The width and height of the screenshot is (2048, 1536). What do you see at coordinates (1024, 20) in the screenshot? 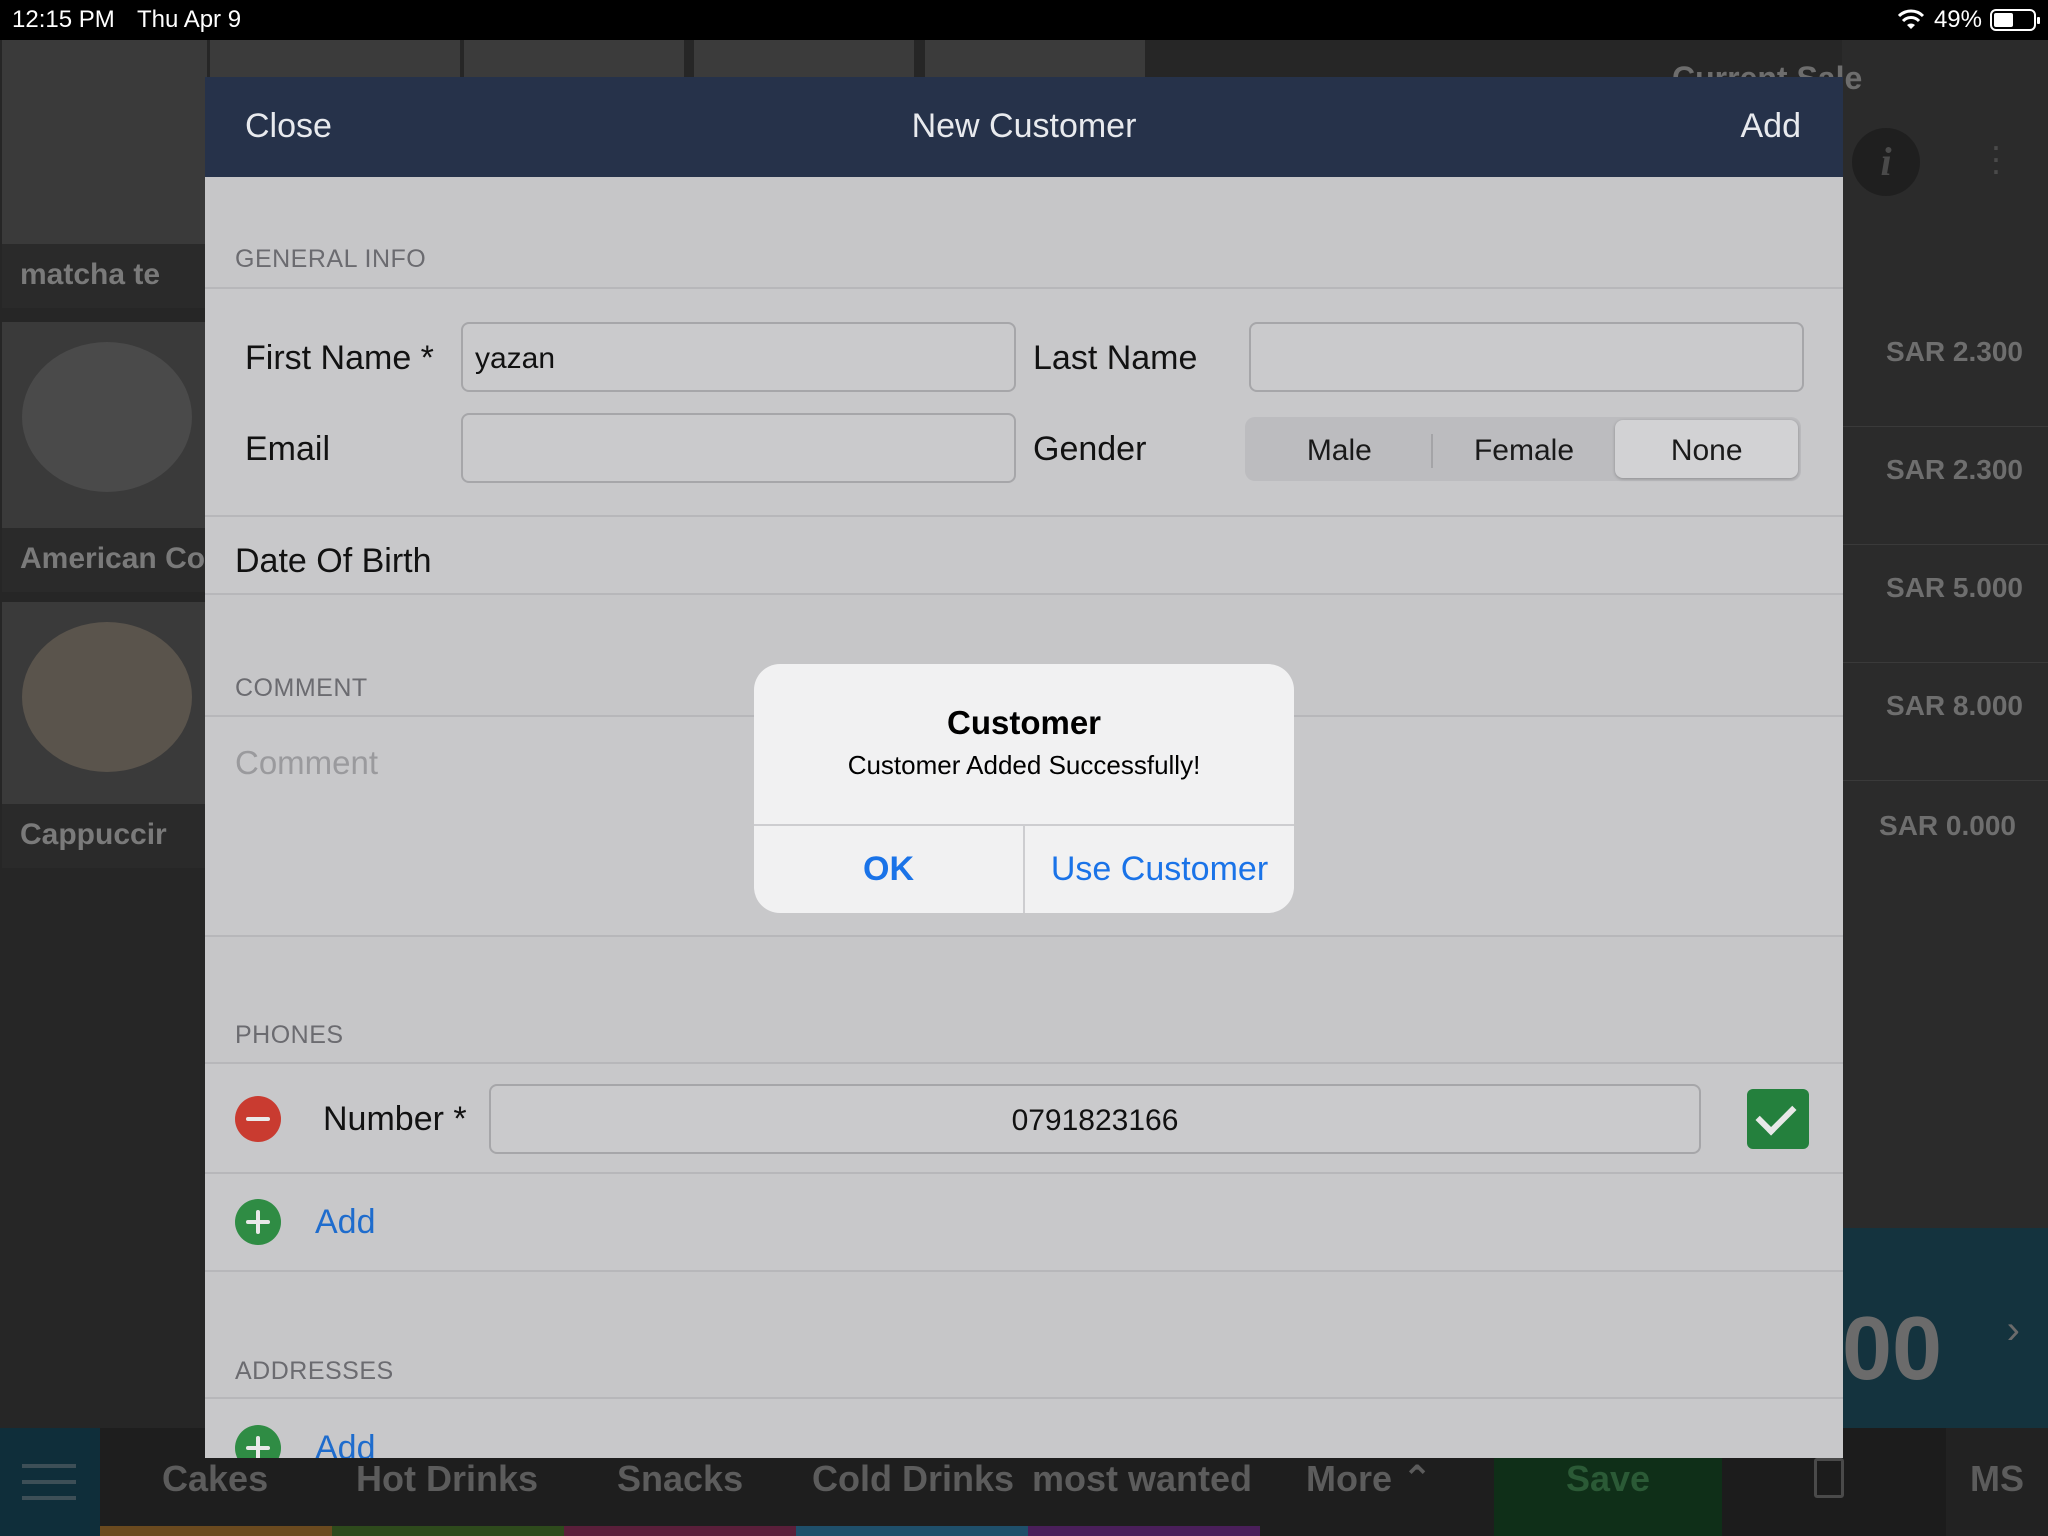
I see `status-bar: 12:15 PM Thu Apr 9 49%` at bounding box center [1024, 20].